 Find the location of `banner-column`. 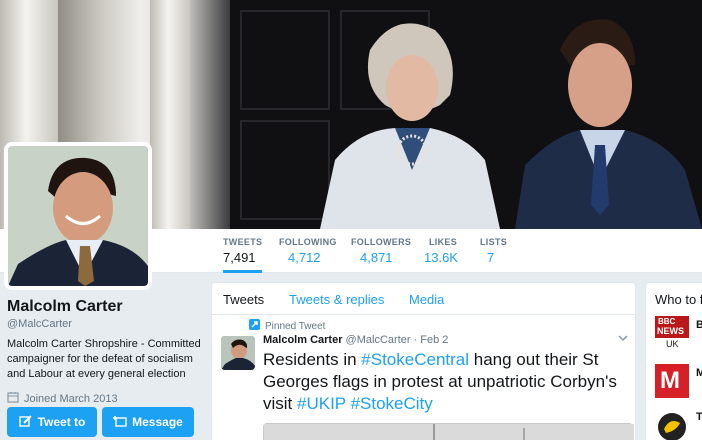

banner-column is located at coordinates (170, 114).